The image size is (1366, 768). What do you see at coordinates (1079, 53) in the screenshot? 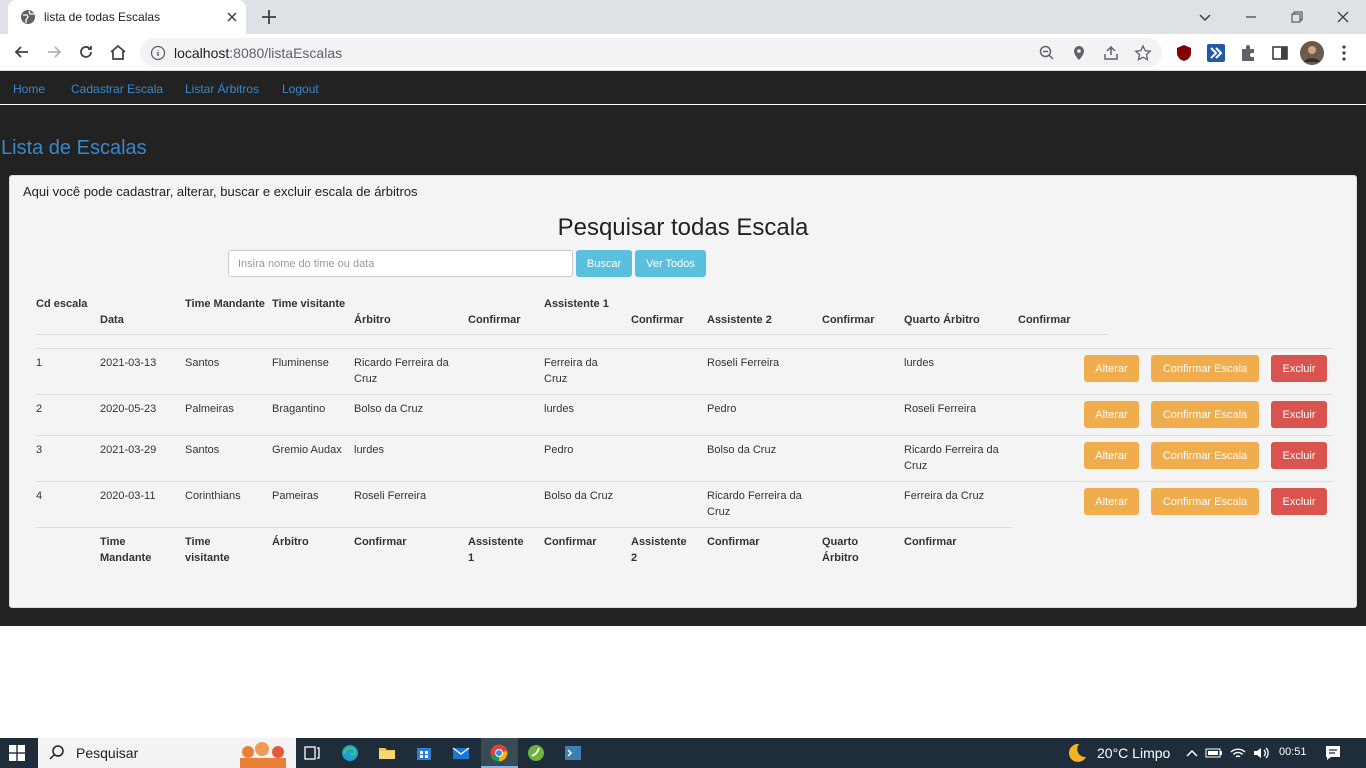
I see `location-icon` at bounding box center [1079, 53].